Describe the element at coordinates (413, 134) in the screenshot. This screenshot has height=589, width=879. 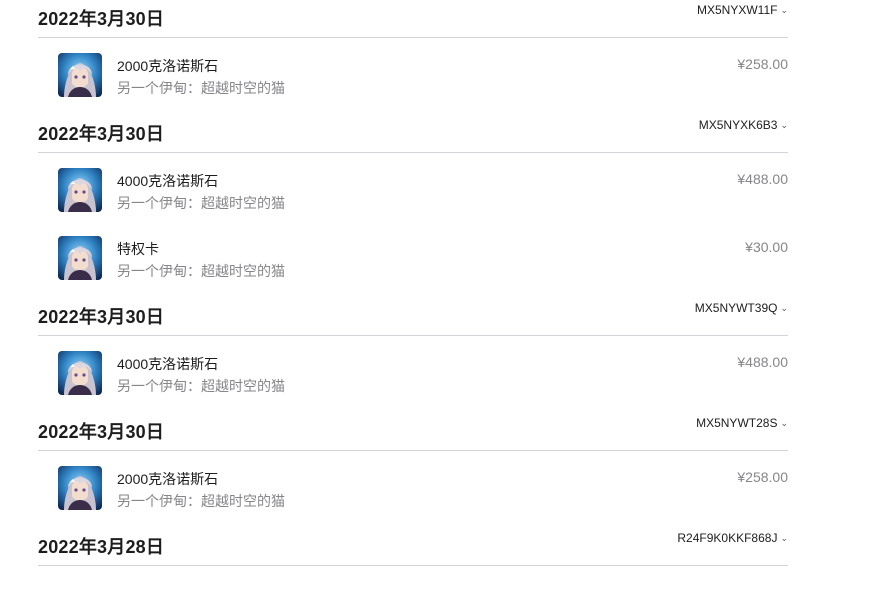
I see `order-header: 2022年3月30日 MX5NYXK6B3 ⌄` at that location.